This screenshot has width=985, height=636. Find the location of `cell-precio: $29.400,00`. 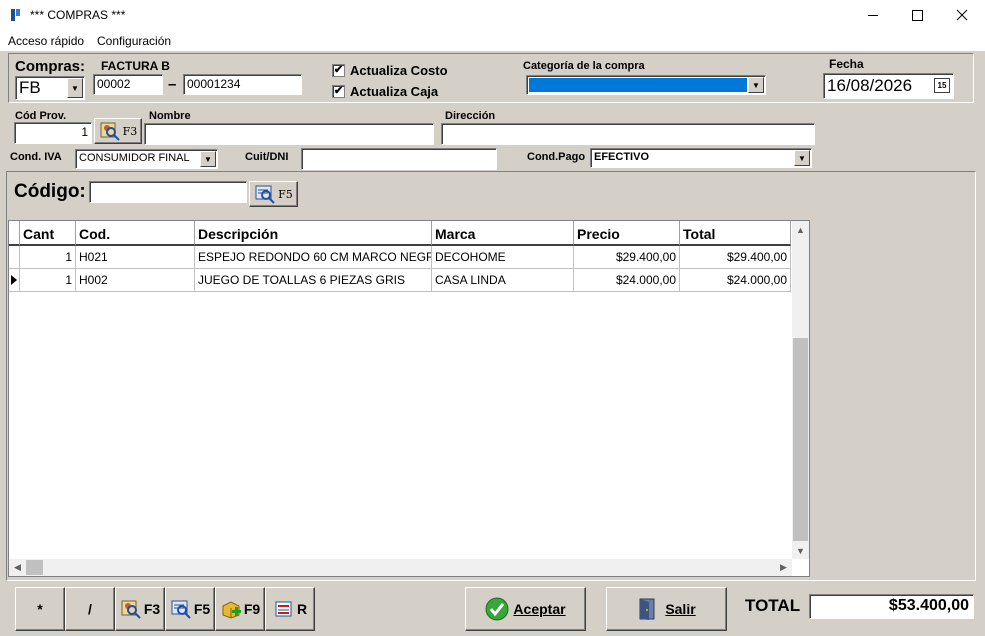

cell-precio: $29.400,00 is located at coordinates (627, 257).